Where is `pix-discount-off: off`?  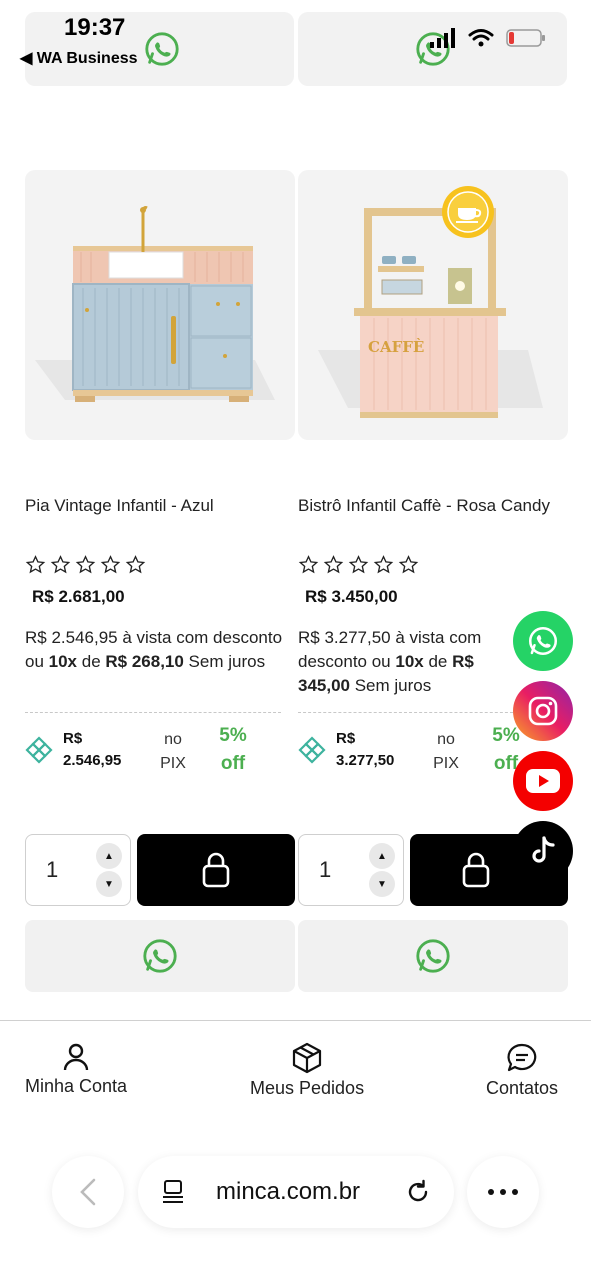 pix-discount-off: off is located at coordinates (233, 763).